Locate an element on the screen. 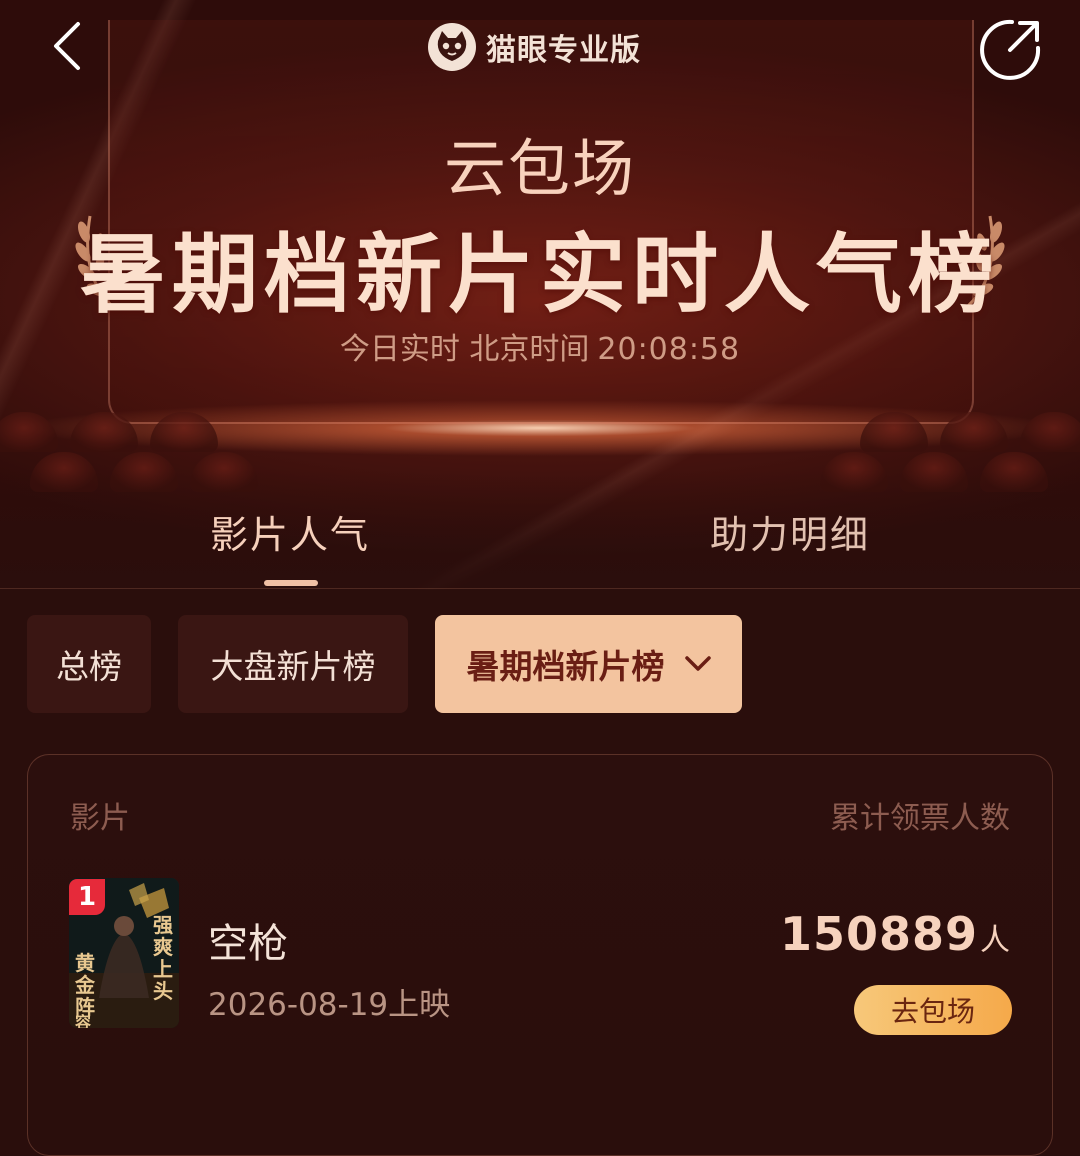 The height and width of the screenshot is (1156, 1080). ticket-count: 150889人 is located at coordinates (895, 934).